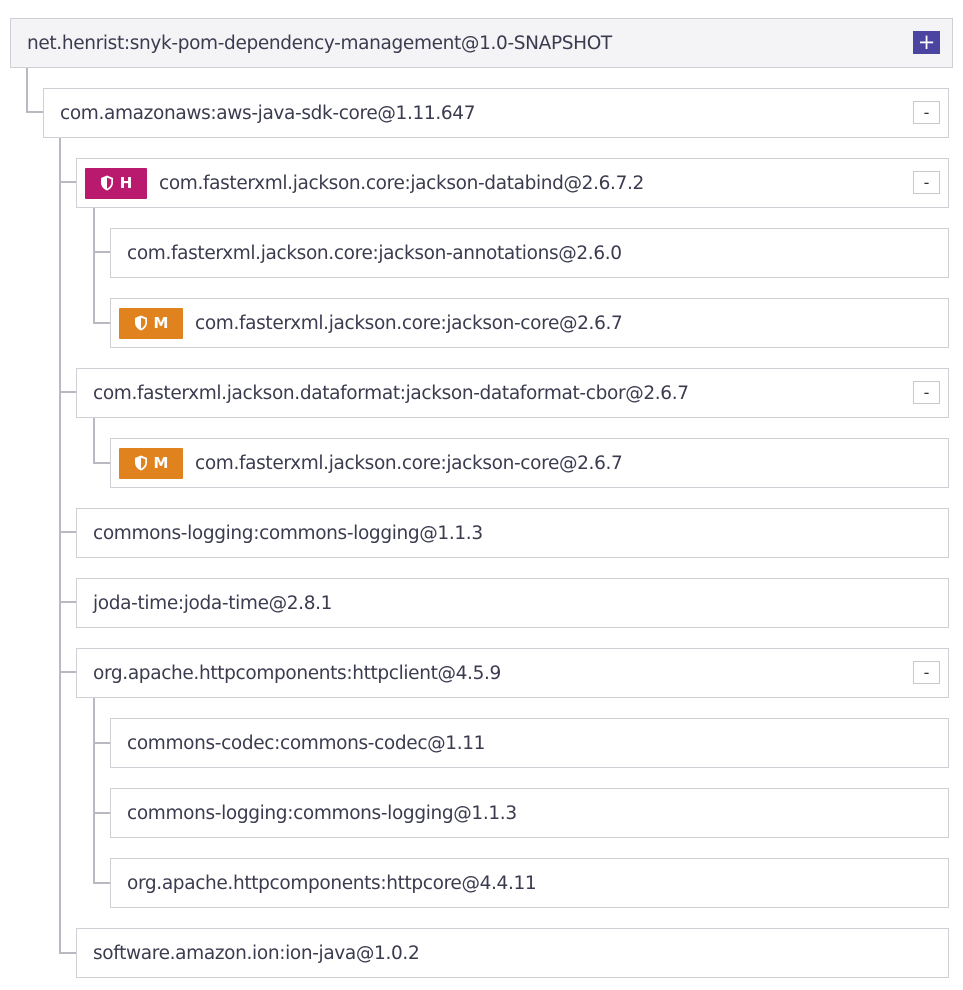 This screenshot has width=963, height=990. I want to click on node-label: commons-codec:commons-codec@1.11, so click(306, 743).